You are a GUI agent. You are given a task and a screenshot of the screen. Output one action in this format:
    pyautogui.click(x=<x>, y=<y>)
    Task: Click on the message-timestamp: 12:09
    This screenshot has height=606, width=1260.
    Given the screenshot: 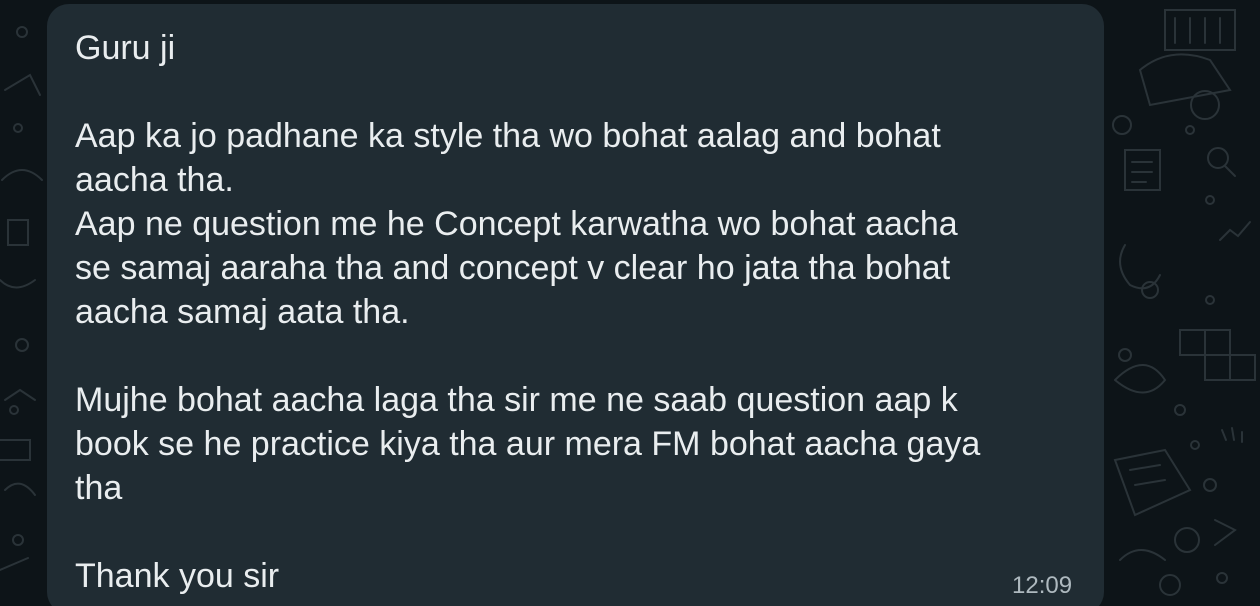 What is the action you would take?
    pyautogui.click(x=1042, y=585)
    